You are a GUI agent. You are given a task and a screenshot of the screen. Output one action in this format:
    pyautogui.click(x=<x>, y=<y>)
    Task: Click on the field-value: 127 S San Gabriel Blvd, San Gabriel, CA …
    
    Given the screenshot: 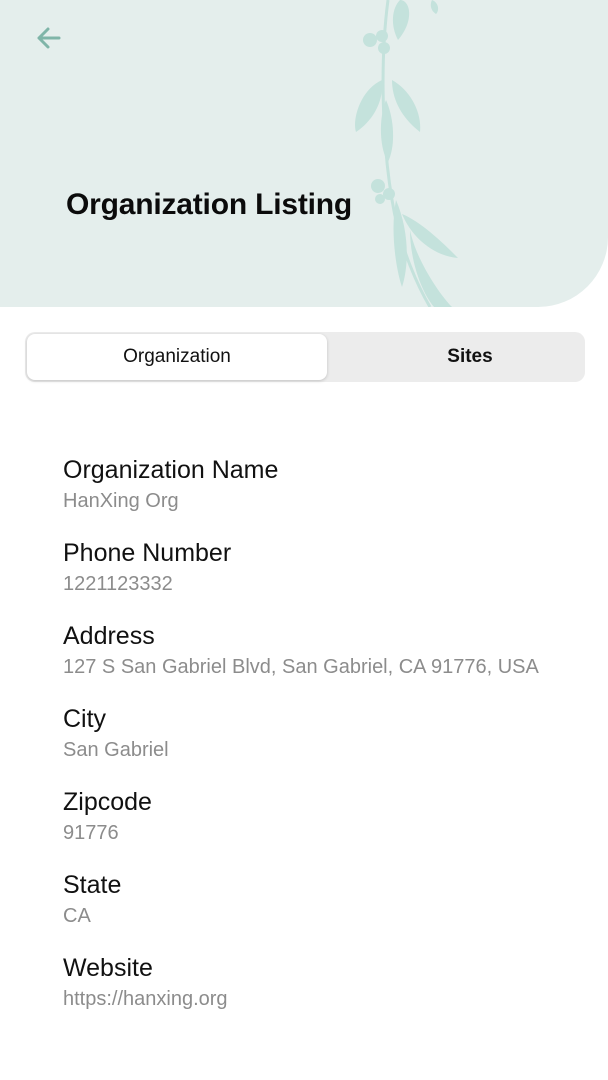 What is the action you would take?
    pyautogui.click(x=301, y=667)
    